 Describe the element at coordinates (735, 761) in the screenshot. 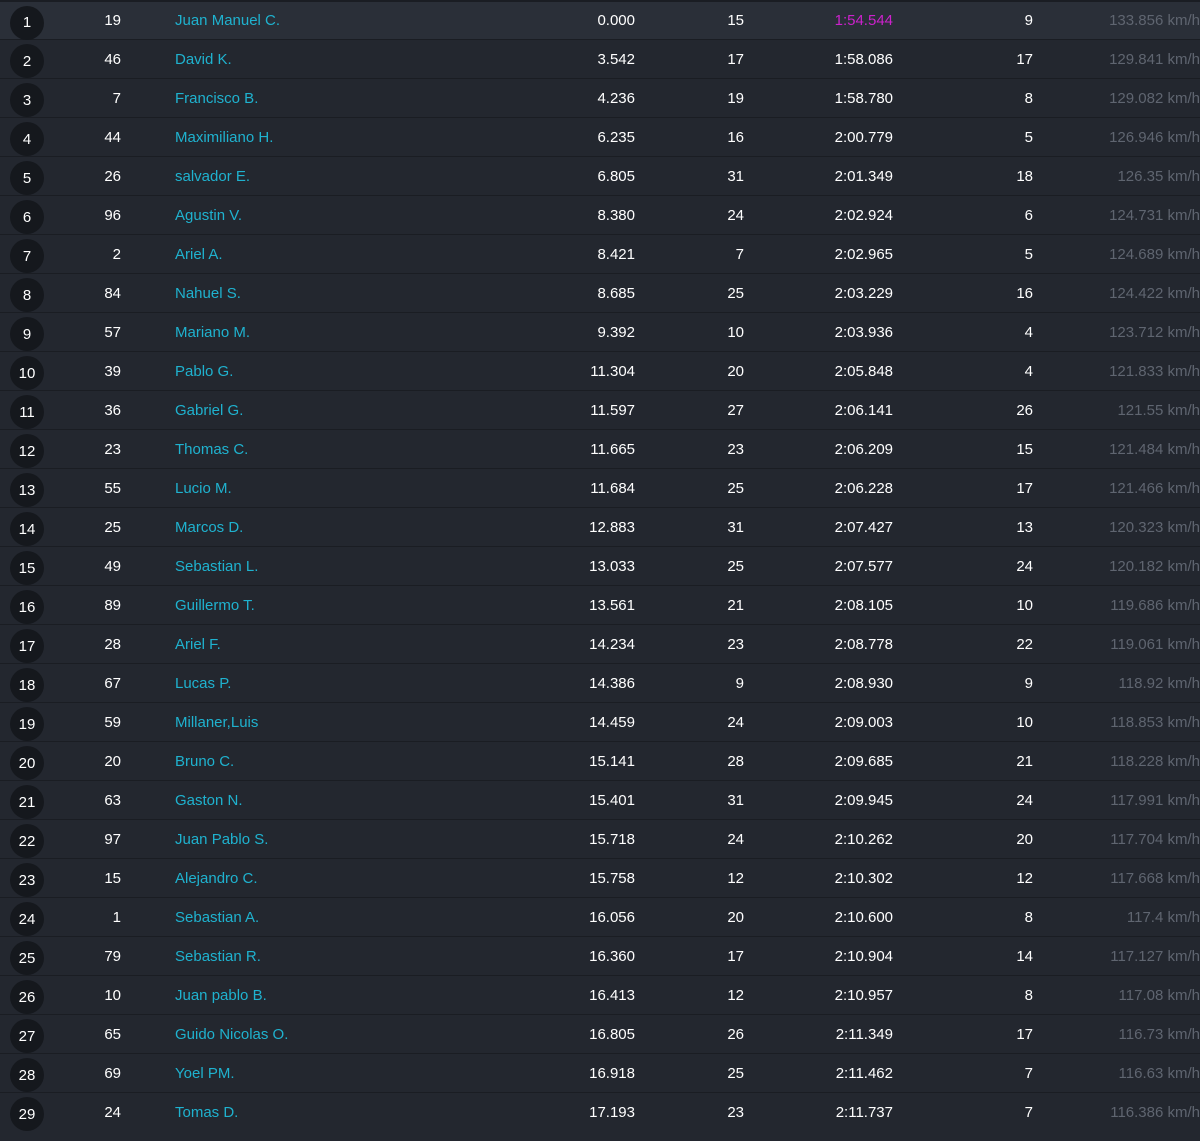

I see `laps-count: 28` at that location.